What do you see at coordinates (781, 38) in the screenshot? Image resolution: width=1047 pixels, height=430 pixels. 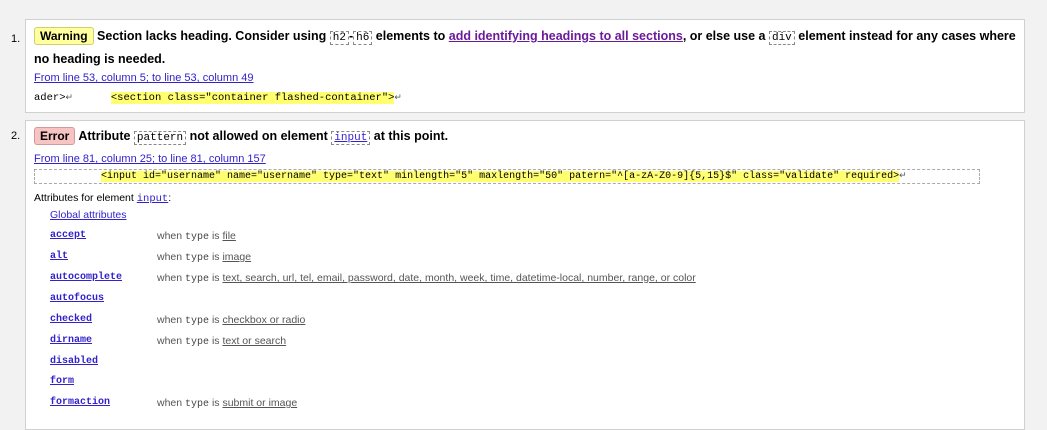 I see `code-div: div` at bounding box center [781, 38].